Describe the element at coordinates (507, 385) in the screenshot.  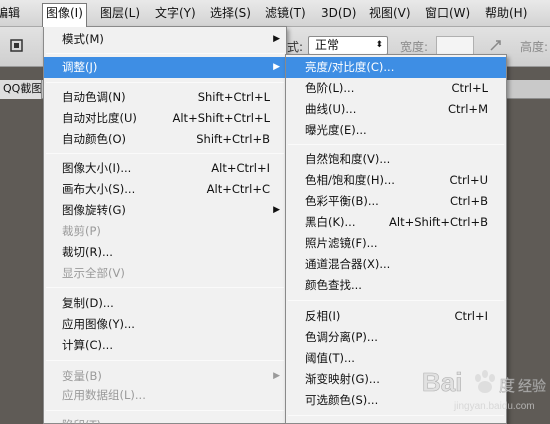
I see `watermark-logo-char: 度` at that location.